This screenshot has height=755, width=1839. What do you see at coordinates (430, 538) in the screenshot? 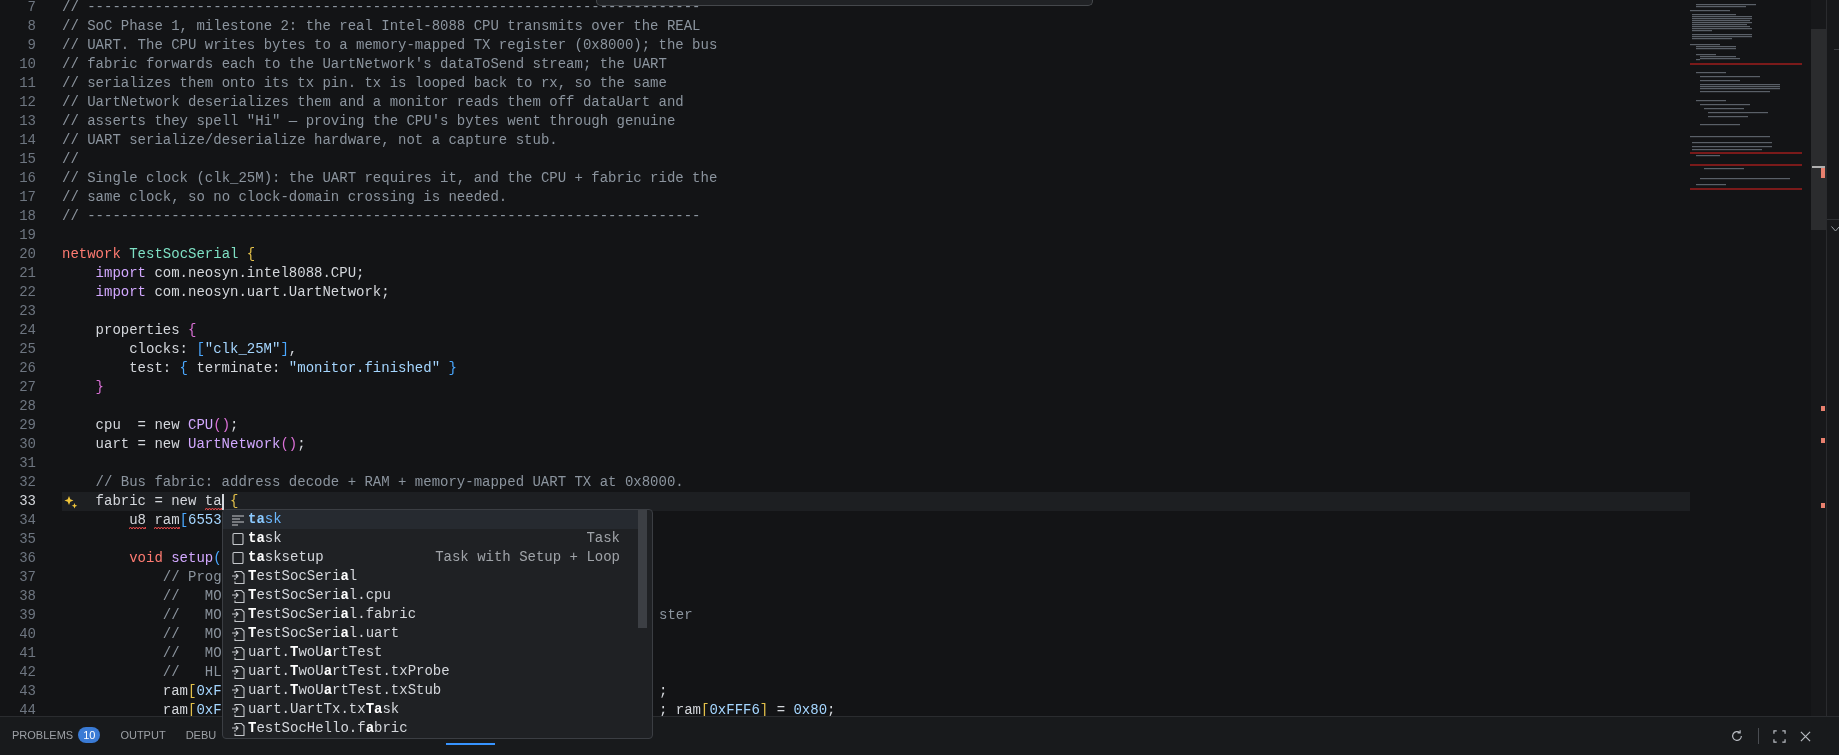
I see `suggestion-item: task Task` at bounding box center [430, 538].